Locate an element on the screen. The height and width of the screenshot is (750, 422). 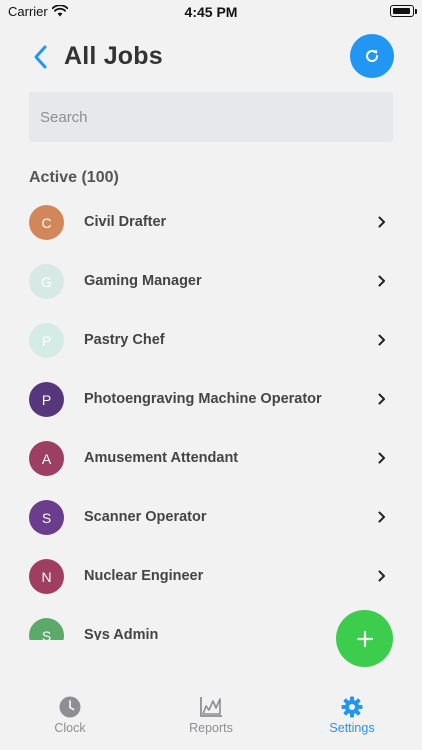
refresh-button is located at coordinates (372, 56).